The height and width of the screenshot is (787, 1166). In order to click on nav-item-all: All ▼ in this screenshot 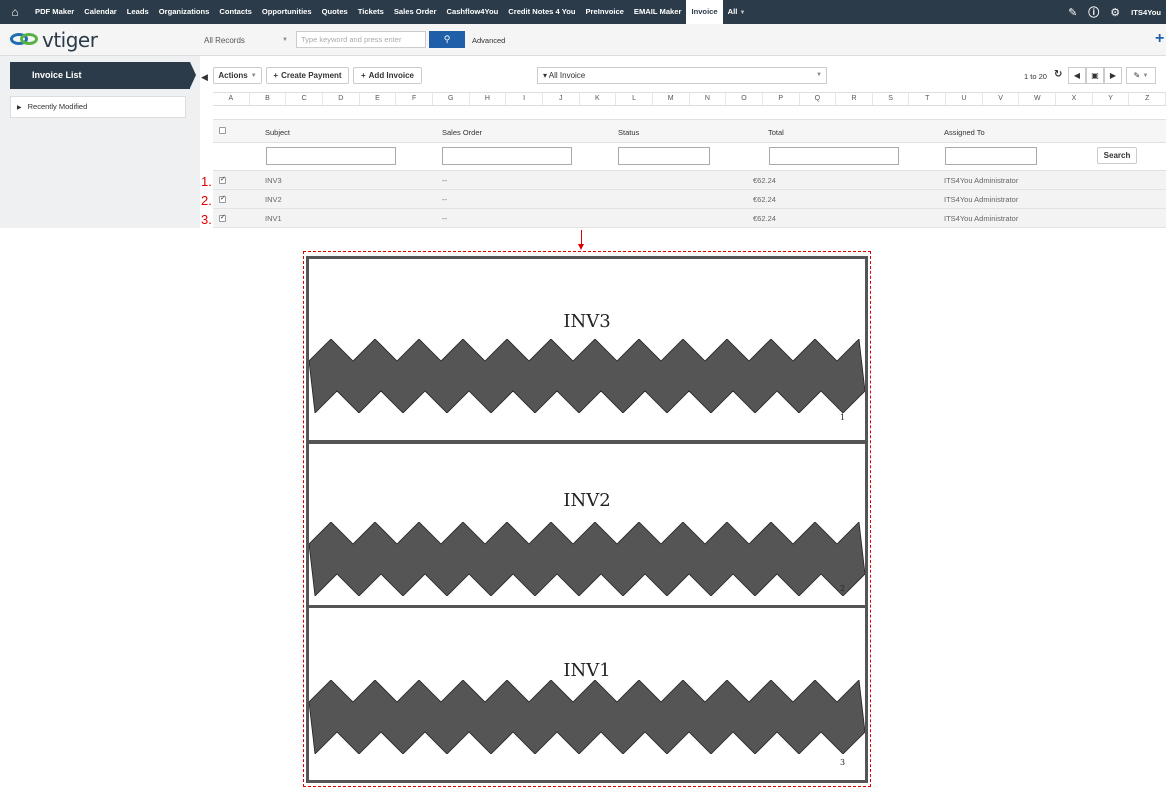, I will do `click(737, 12)`.